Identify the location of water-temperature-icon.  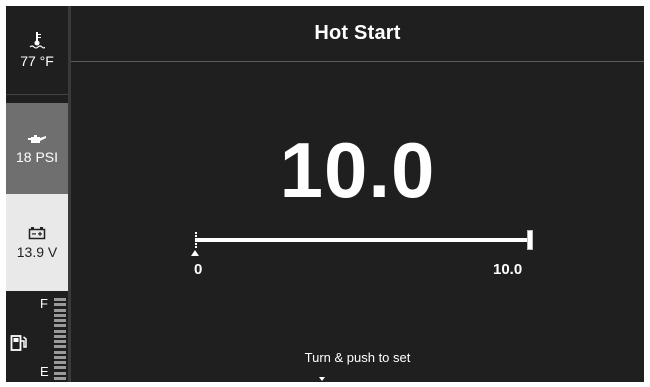
(37, 40).